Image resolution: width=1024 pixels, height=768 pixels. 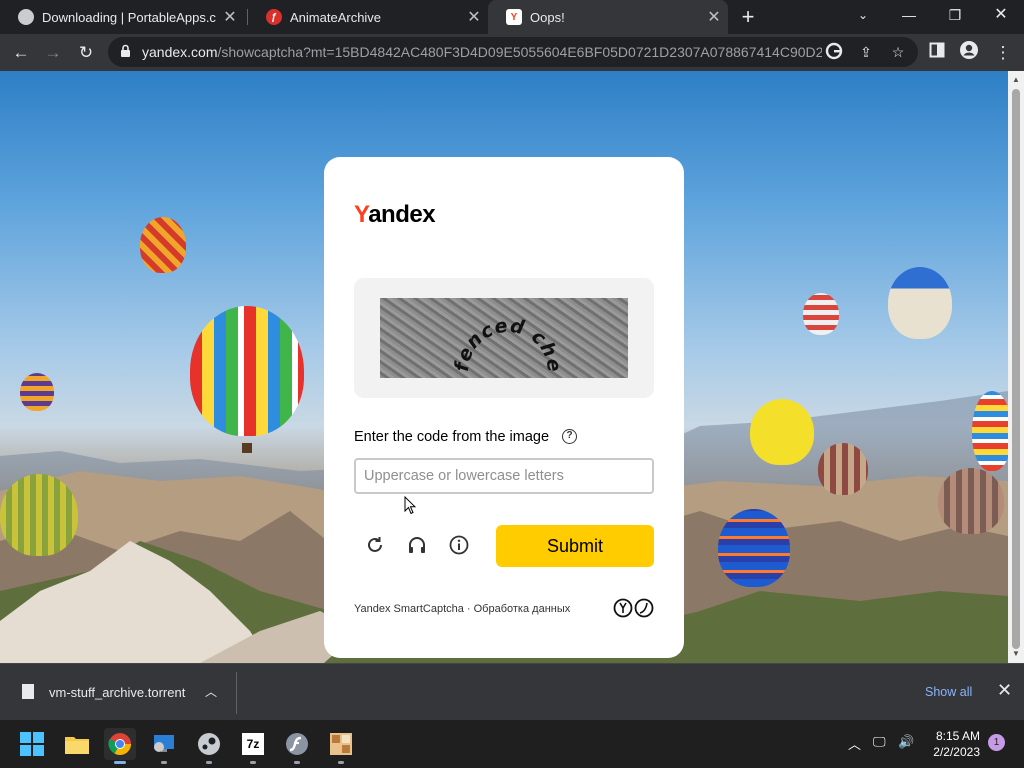 What do you see at coordinates (866, 52) in the screenshot?
I see `share-icon: ⇪` at bounding box center [866, 52].